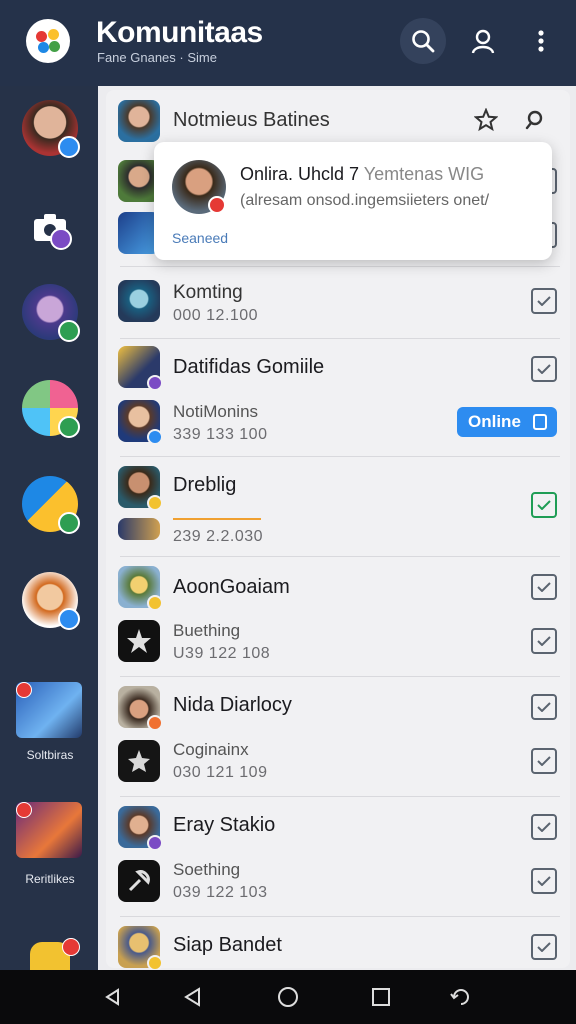  I want to click on popup-description: (alresam onsod.ingemsiieters onet/, so click(365, 200).